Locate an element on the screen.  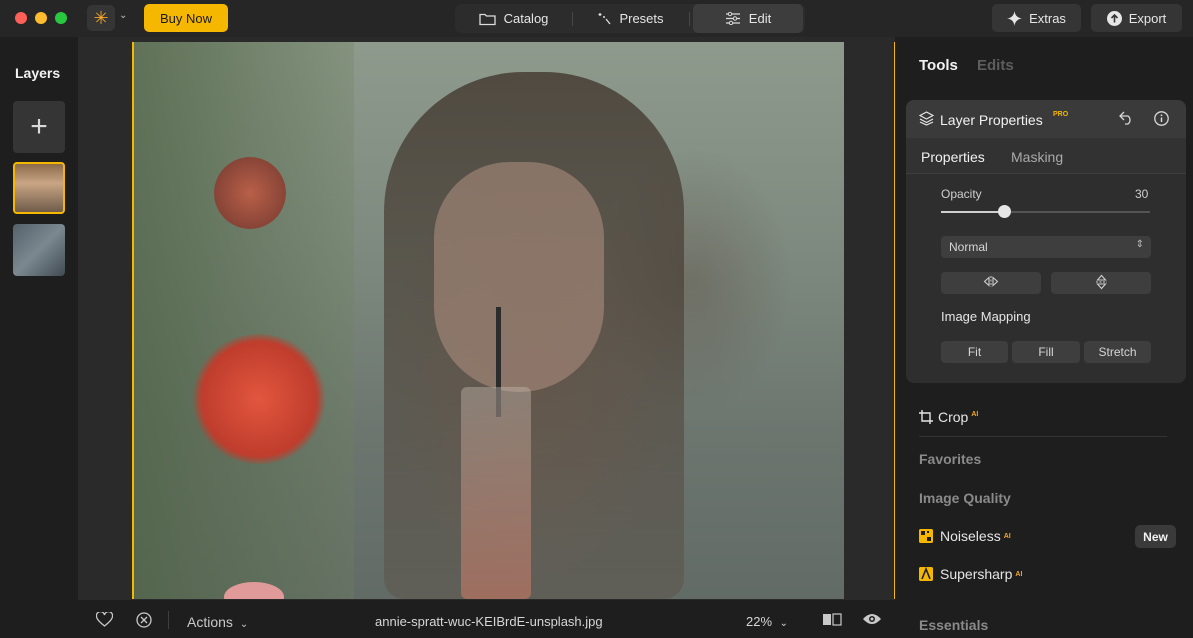
opacity-slider is located at coordinates (1045, 211).